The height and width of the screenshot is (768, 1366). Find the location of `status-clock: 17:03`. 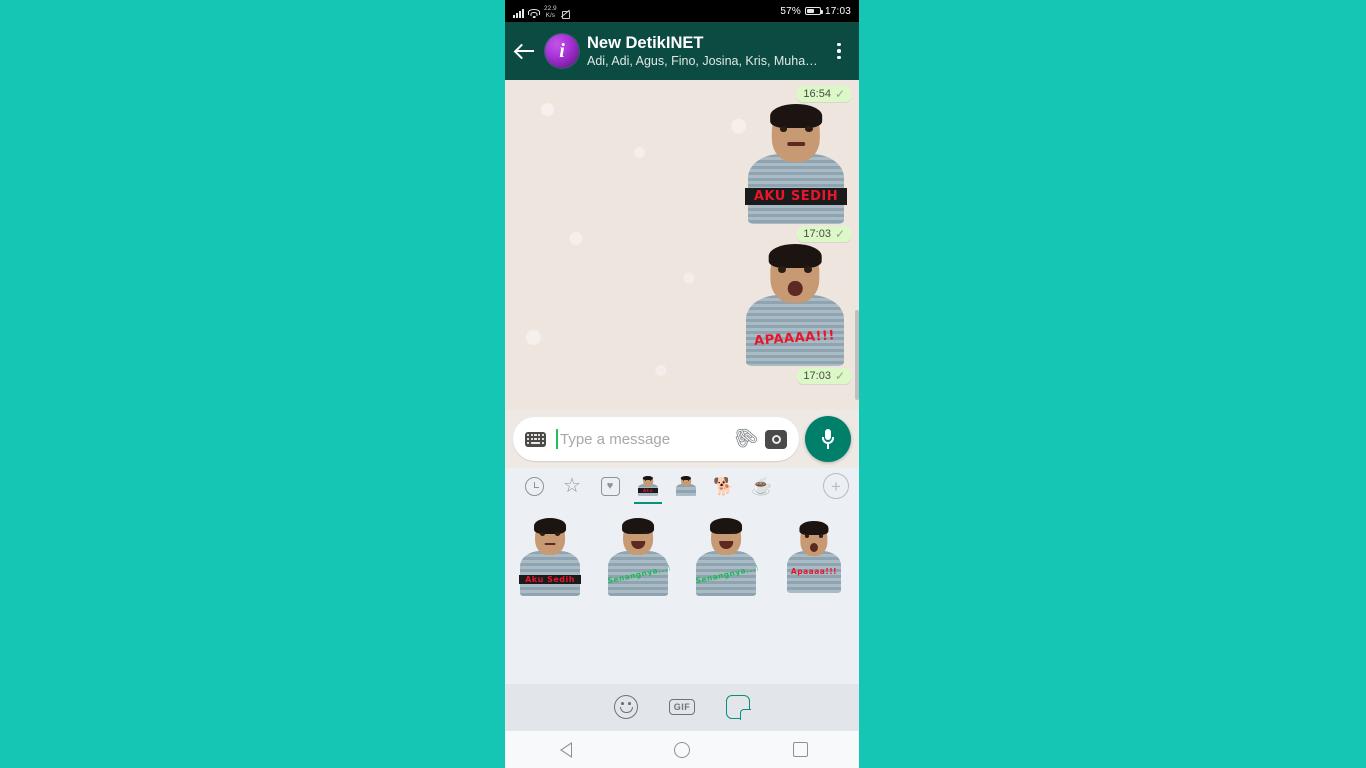

status-clock: 17:03 is located at coordinates (837, 11).